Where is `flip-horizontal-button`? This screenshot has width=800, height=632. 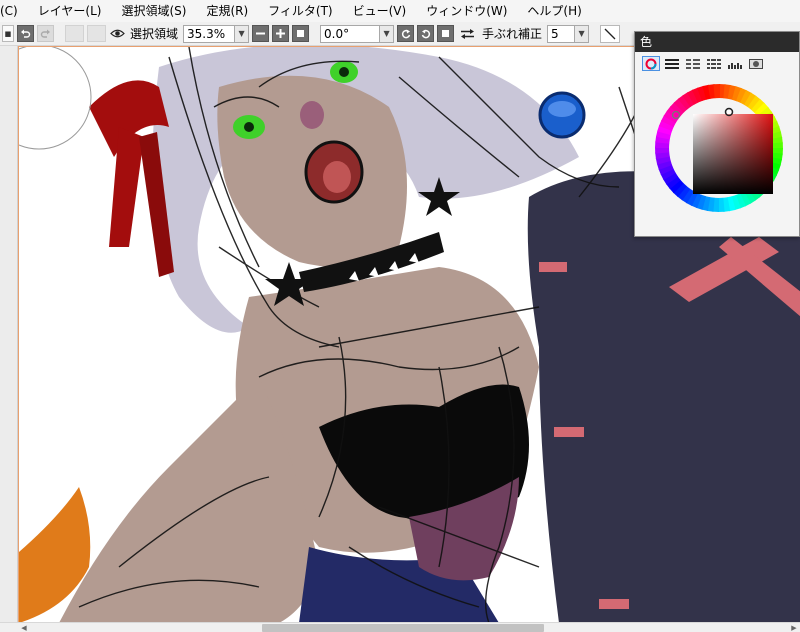 flip-horizontal-button is located at coordinates (467, 33).